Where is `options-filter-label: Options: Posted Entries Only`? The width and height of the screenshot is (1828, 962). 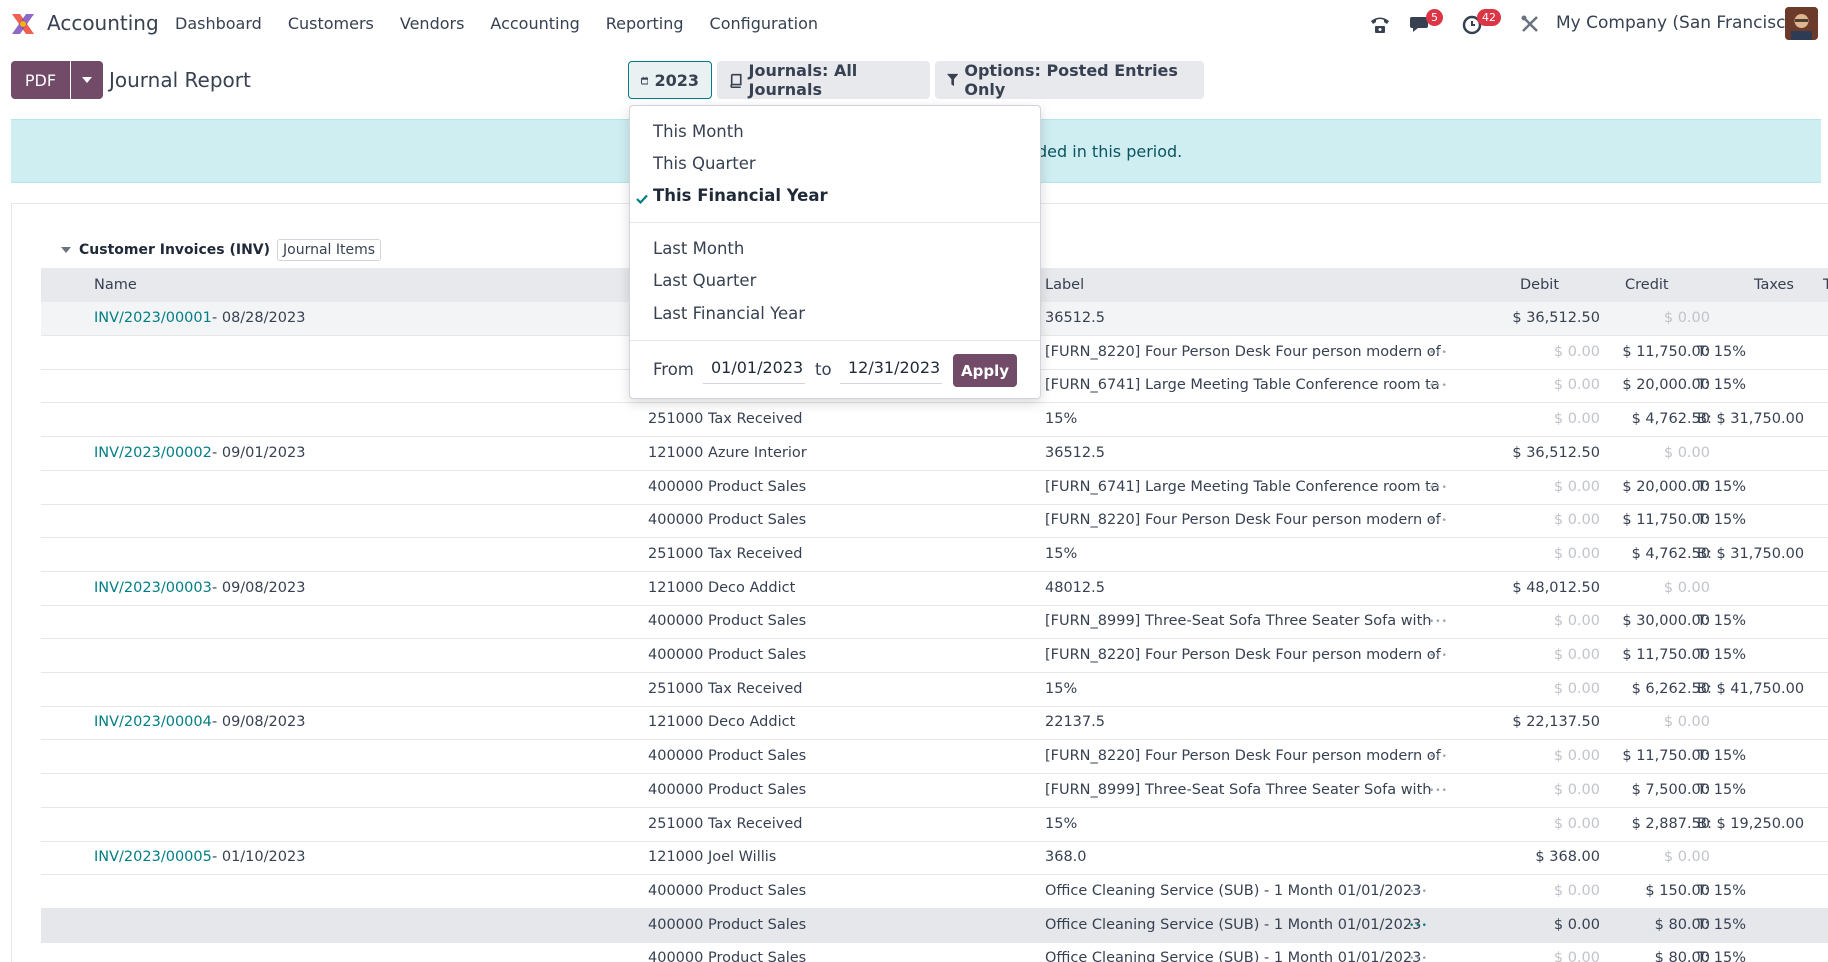 options-filter-label: Options: Posted Entries Only is located at coordinates (1071, 80).